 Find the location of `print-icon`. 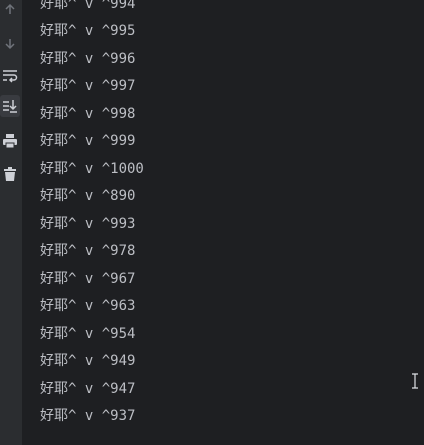

print-icon is located at coordinates (10, 141).